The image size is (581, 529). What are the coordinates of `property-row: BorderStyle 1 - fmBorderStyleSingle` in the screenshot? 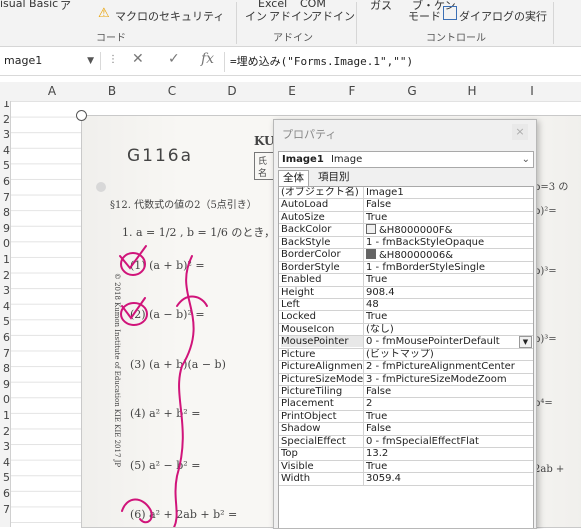 It's located at (406, 268).